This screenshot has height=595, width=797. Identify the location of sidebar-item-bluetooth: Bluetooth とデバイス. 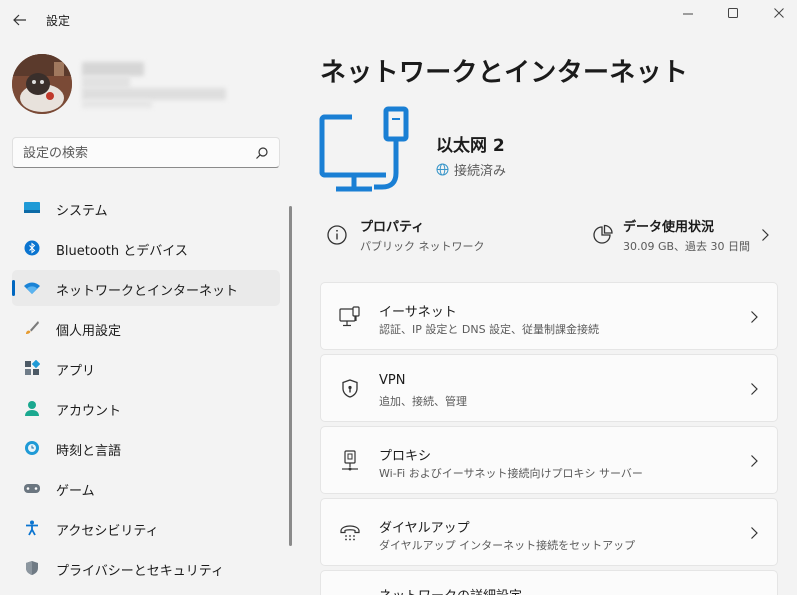
(146, 248).